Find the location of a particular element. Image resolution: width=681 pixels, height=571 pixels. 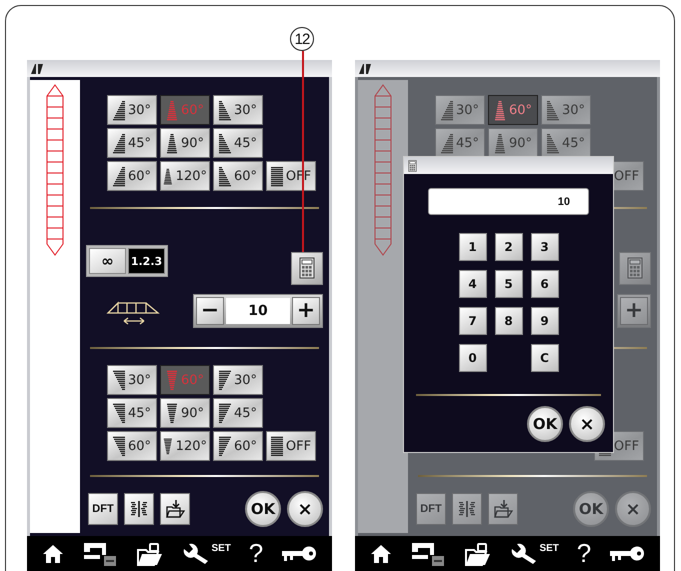

callout-number: 12 is located at coordinates (302, 39).